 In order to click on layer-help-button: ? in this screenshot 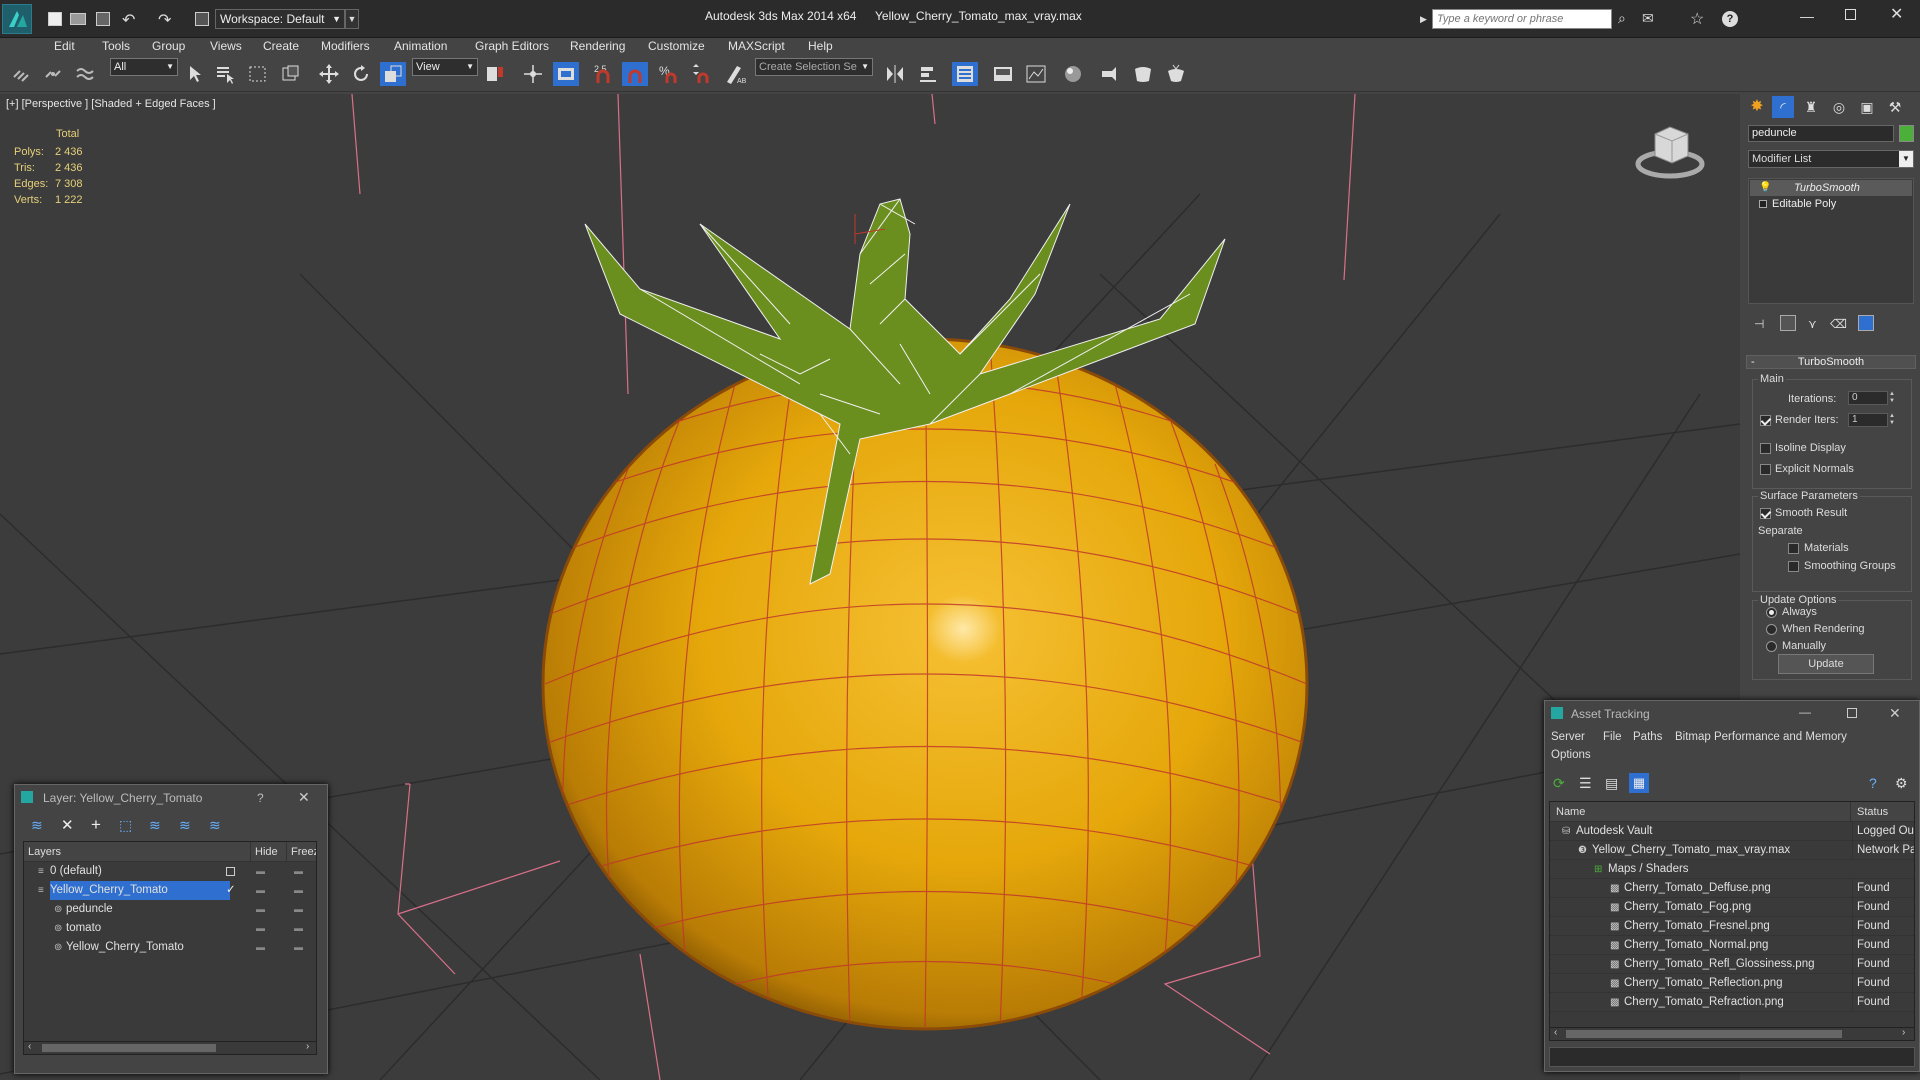, I will do `click(260, 798)`.